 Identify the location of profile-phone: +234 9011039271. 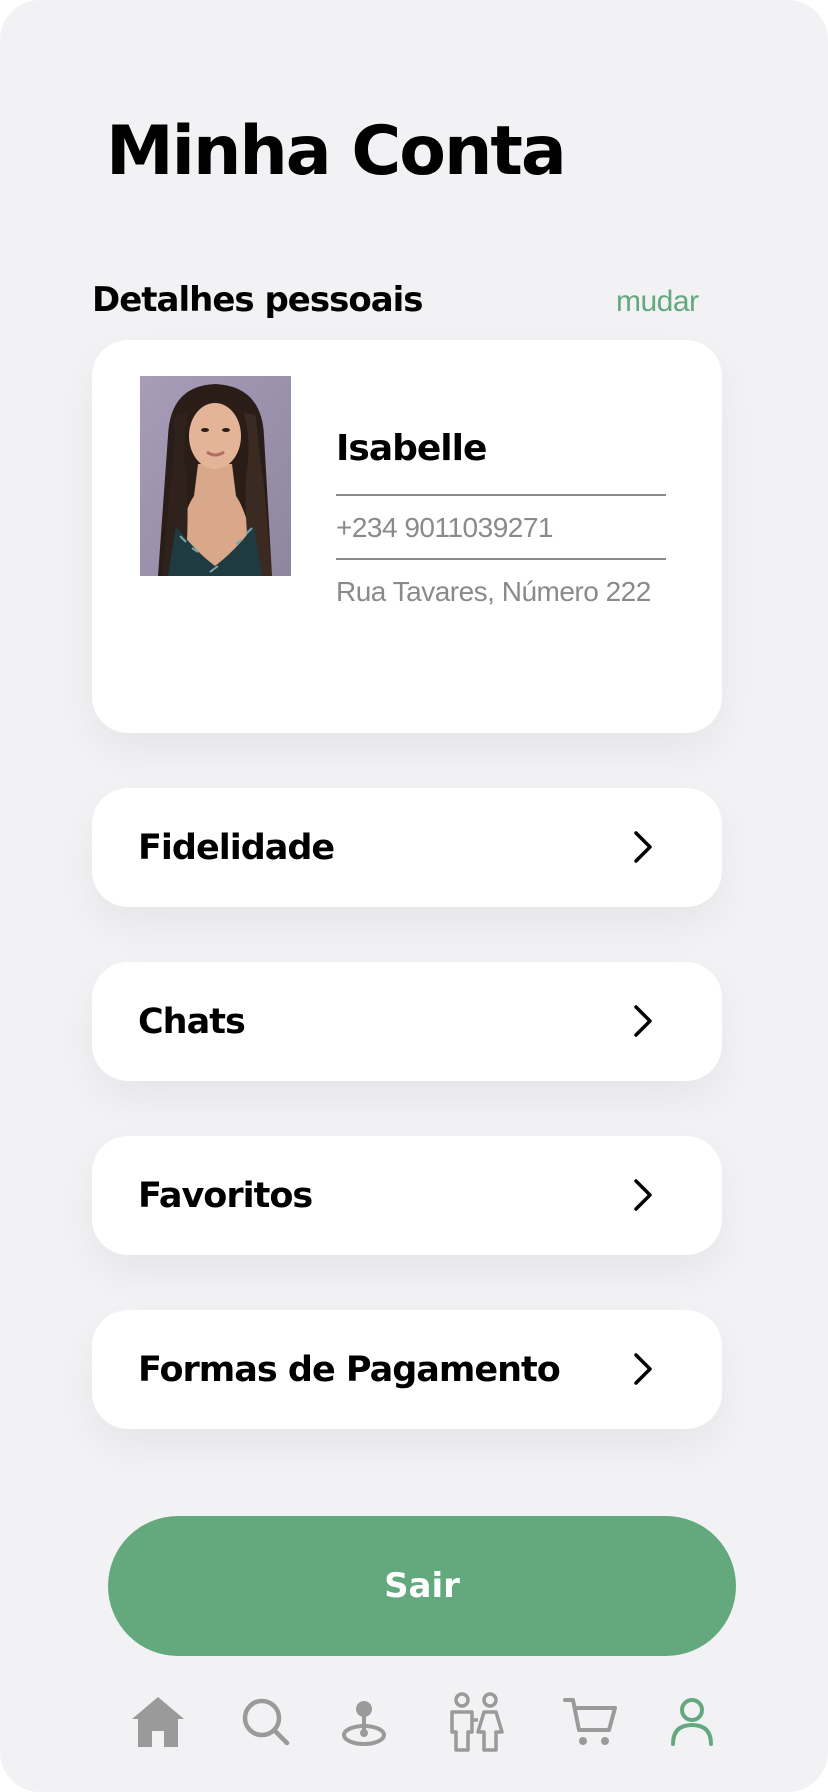
(445, 527).